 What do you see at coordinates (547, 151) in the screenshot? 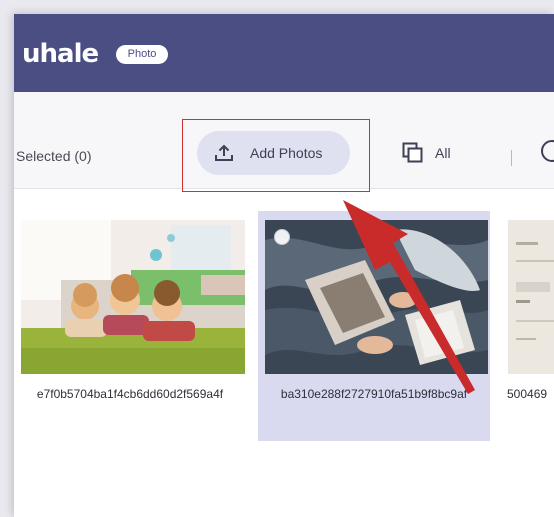
I see `circle-icon` at bounding box center [547, 151].